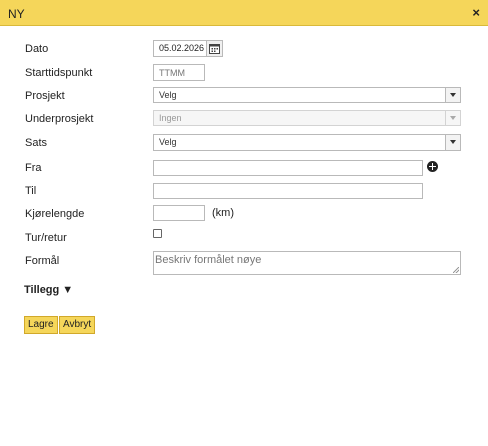  What do you see at coordinates (59, 73) in the screenshot?
I see `starttidspunkt-label: Starttidspunkt` at bounding box center [59, 73].